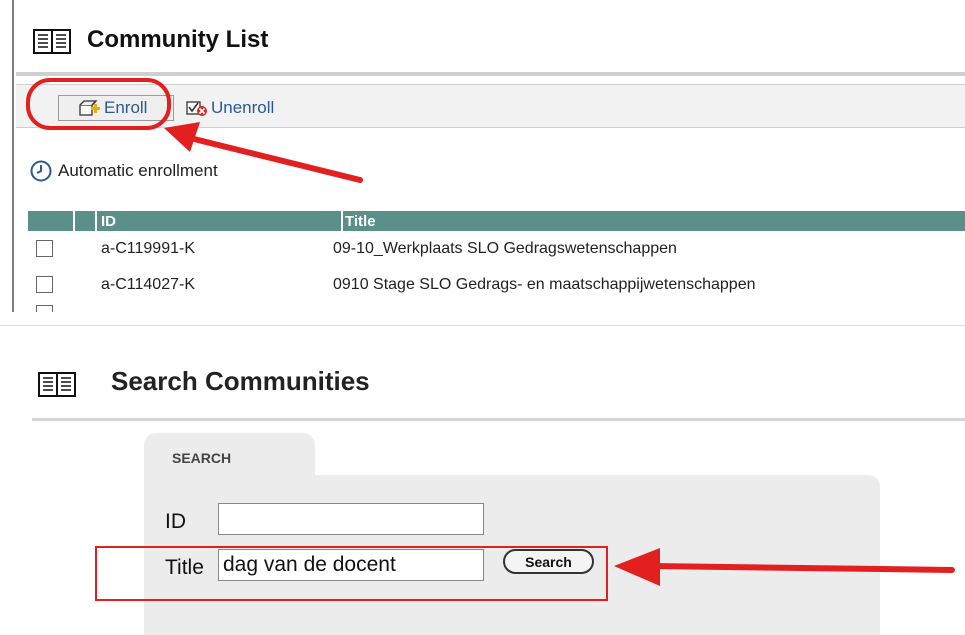 The width and height of the screenshot is (965, 635). What do you see at coordinates (108, 221) in the screenshot?
I see `column-header-id: ID` at bounding box center [108, 221].